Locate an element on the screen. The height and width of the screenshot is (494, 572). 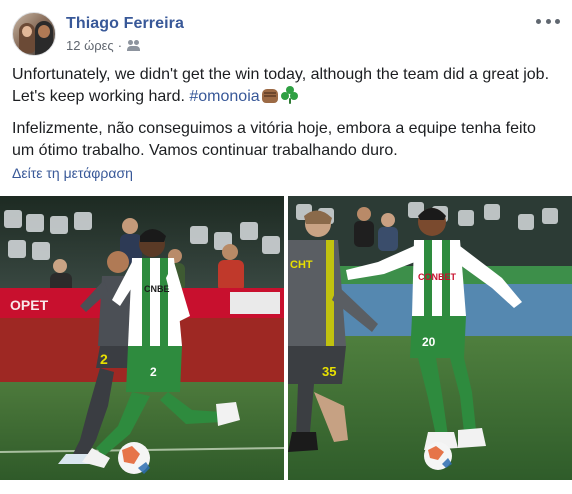
svg-text: OPET is located at coordinates (29, 305).